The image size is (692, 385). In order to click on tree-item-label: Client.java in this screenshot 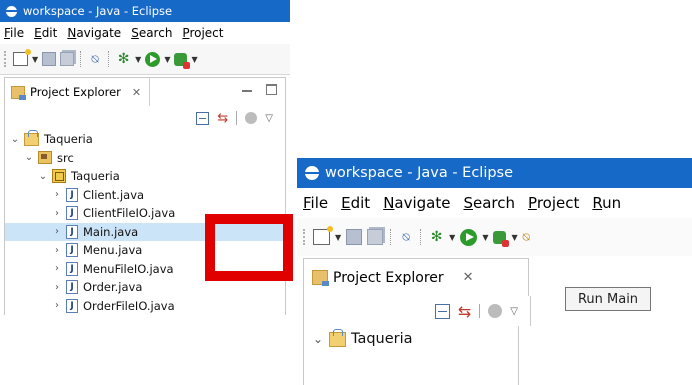, I will do `click(114, 194)`.